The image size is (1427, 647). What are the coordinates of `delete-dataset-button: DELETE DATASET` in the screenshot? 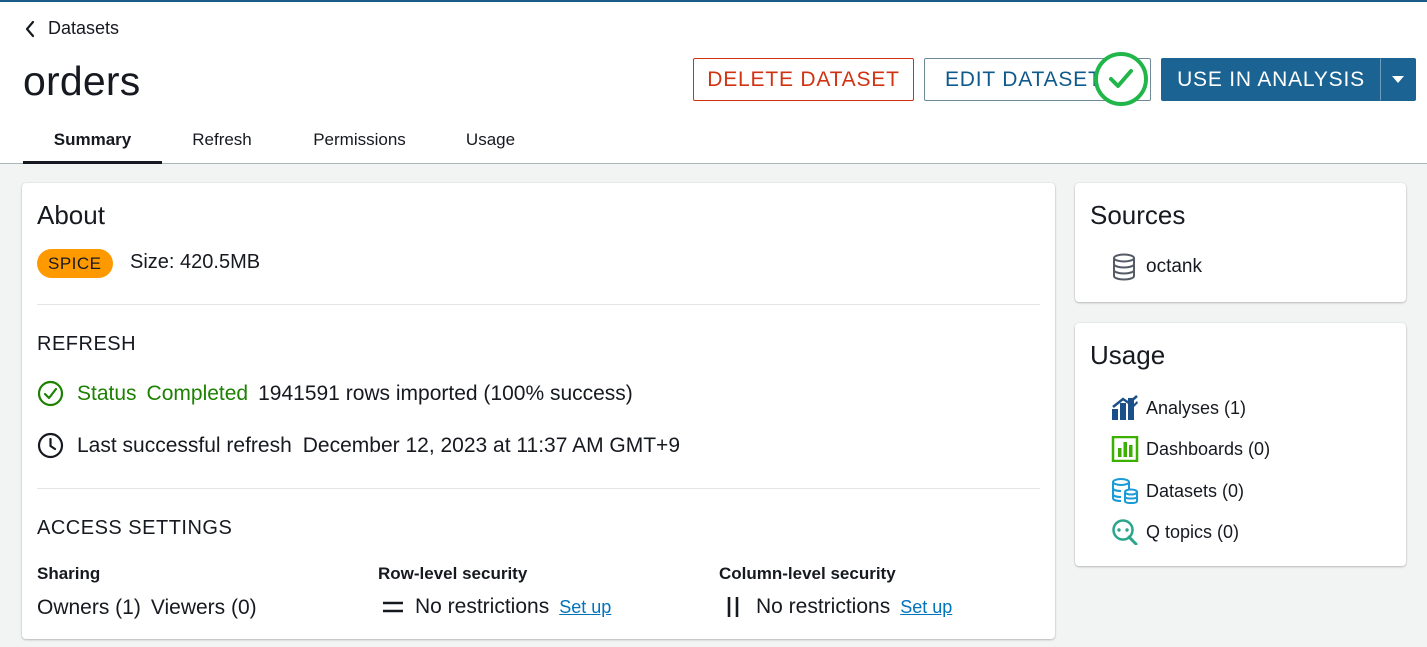 It's located at (803, 79).